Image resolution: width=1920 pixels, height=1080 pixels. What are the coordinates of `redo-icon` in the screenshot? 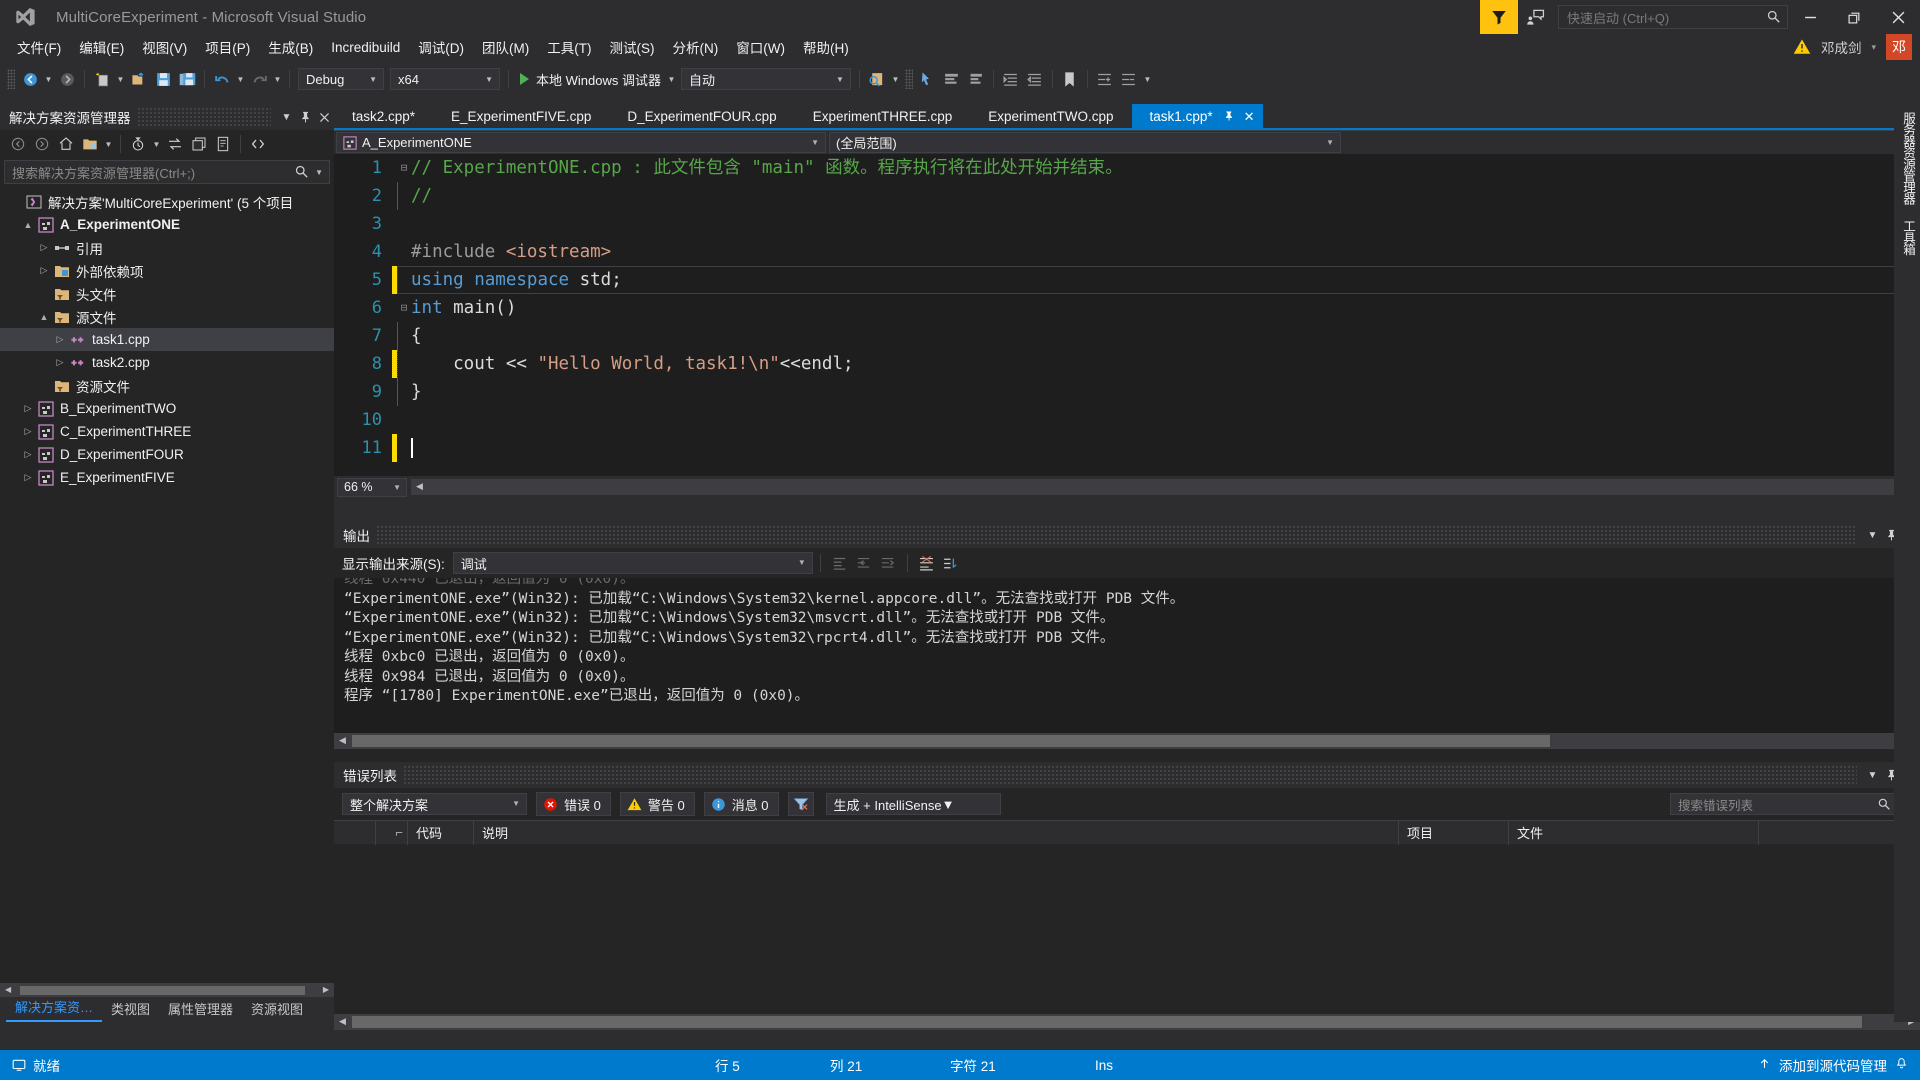 It's located at (259, 79).